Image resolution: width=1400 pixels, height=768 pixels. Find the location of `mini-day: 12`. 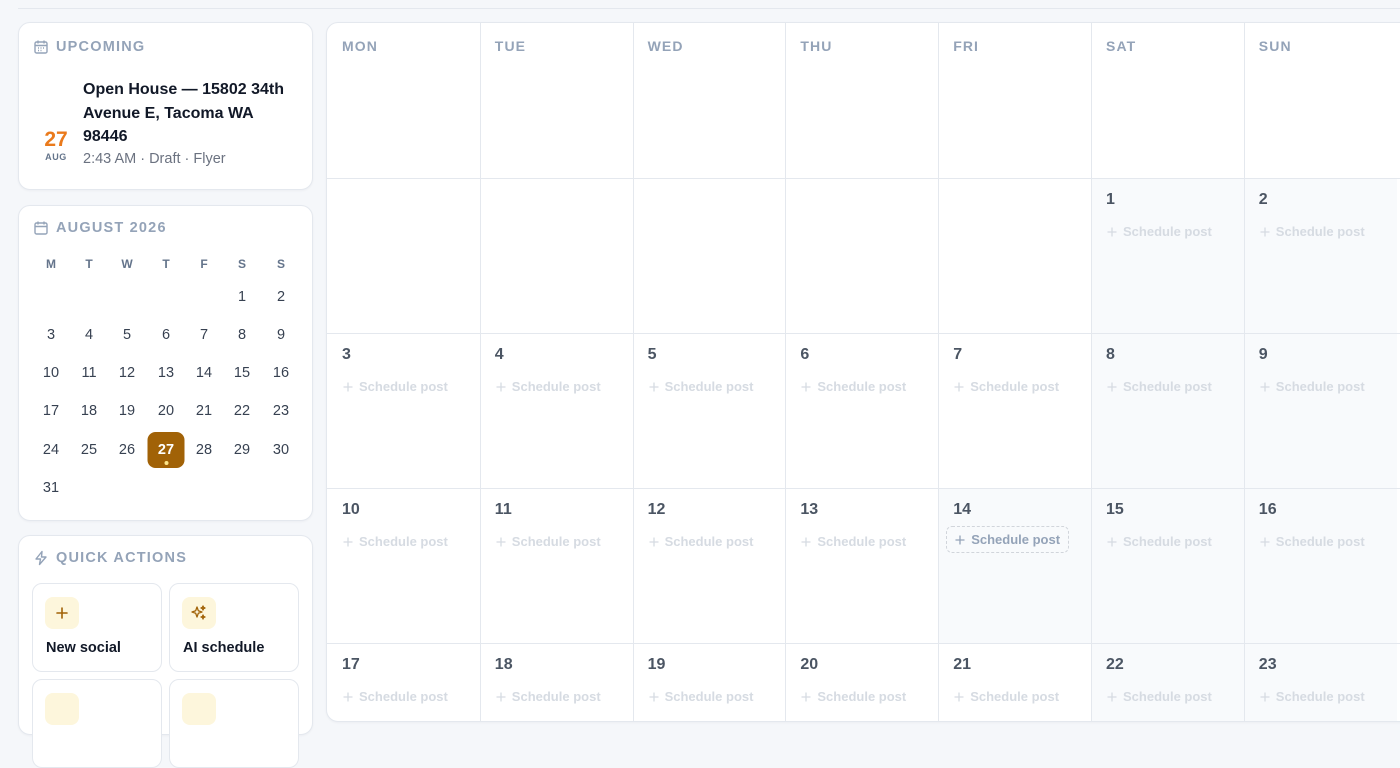

mini-day: 12 is located at coordinates (127, 373).